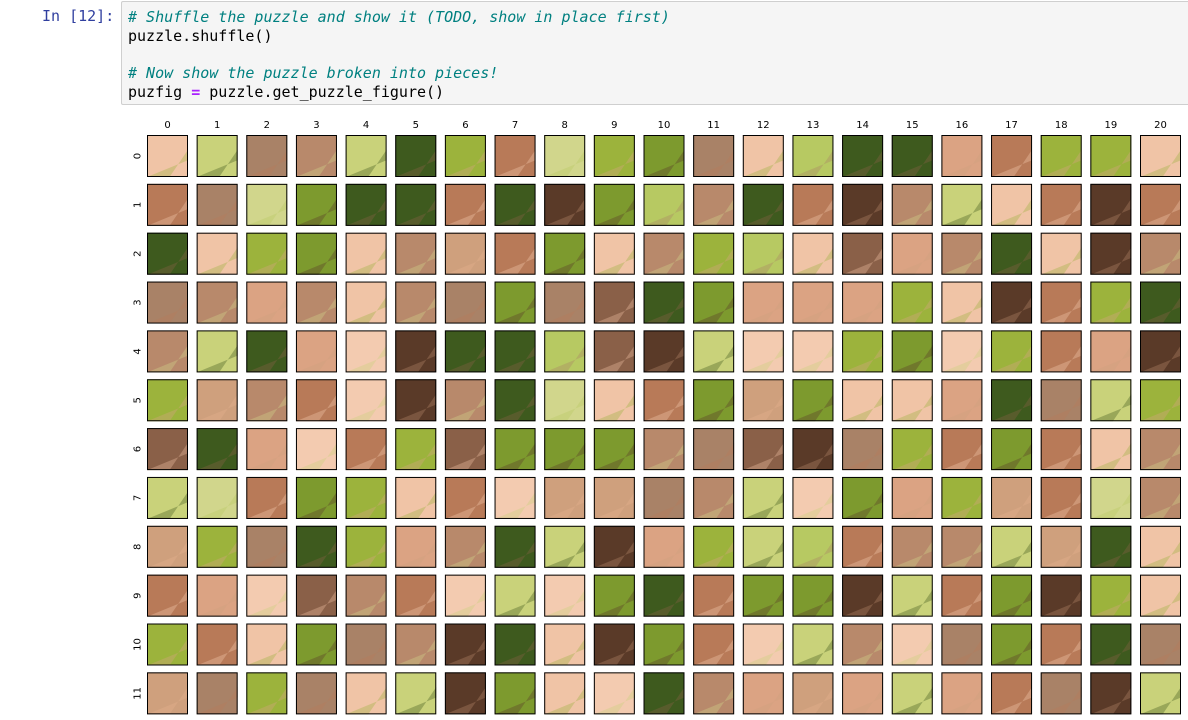 The width and height of the screenshot is (1188, 720). What do you see at coordinates (138, 595) in the screenshot?
I see `row-tick-label: 9` at bounding box center [138, 595].